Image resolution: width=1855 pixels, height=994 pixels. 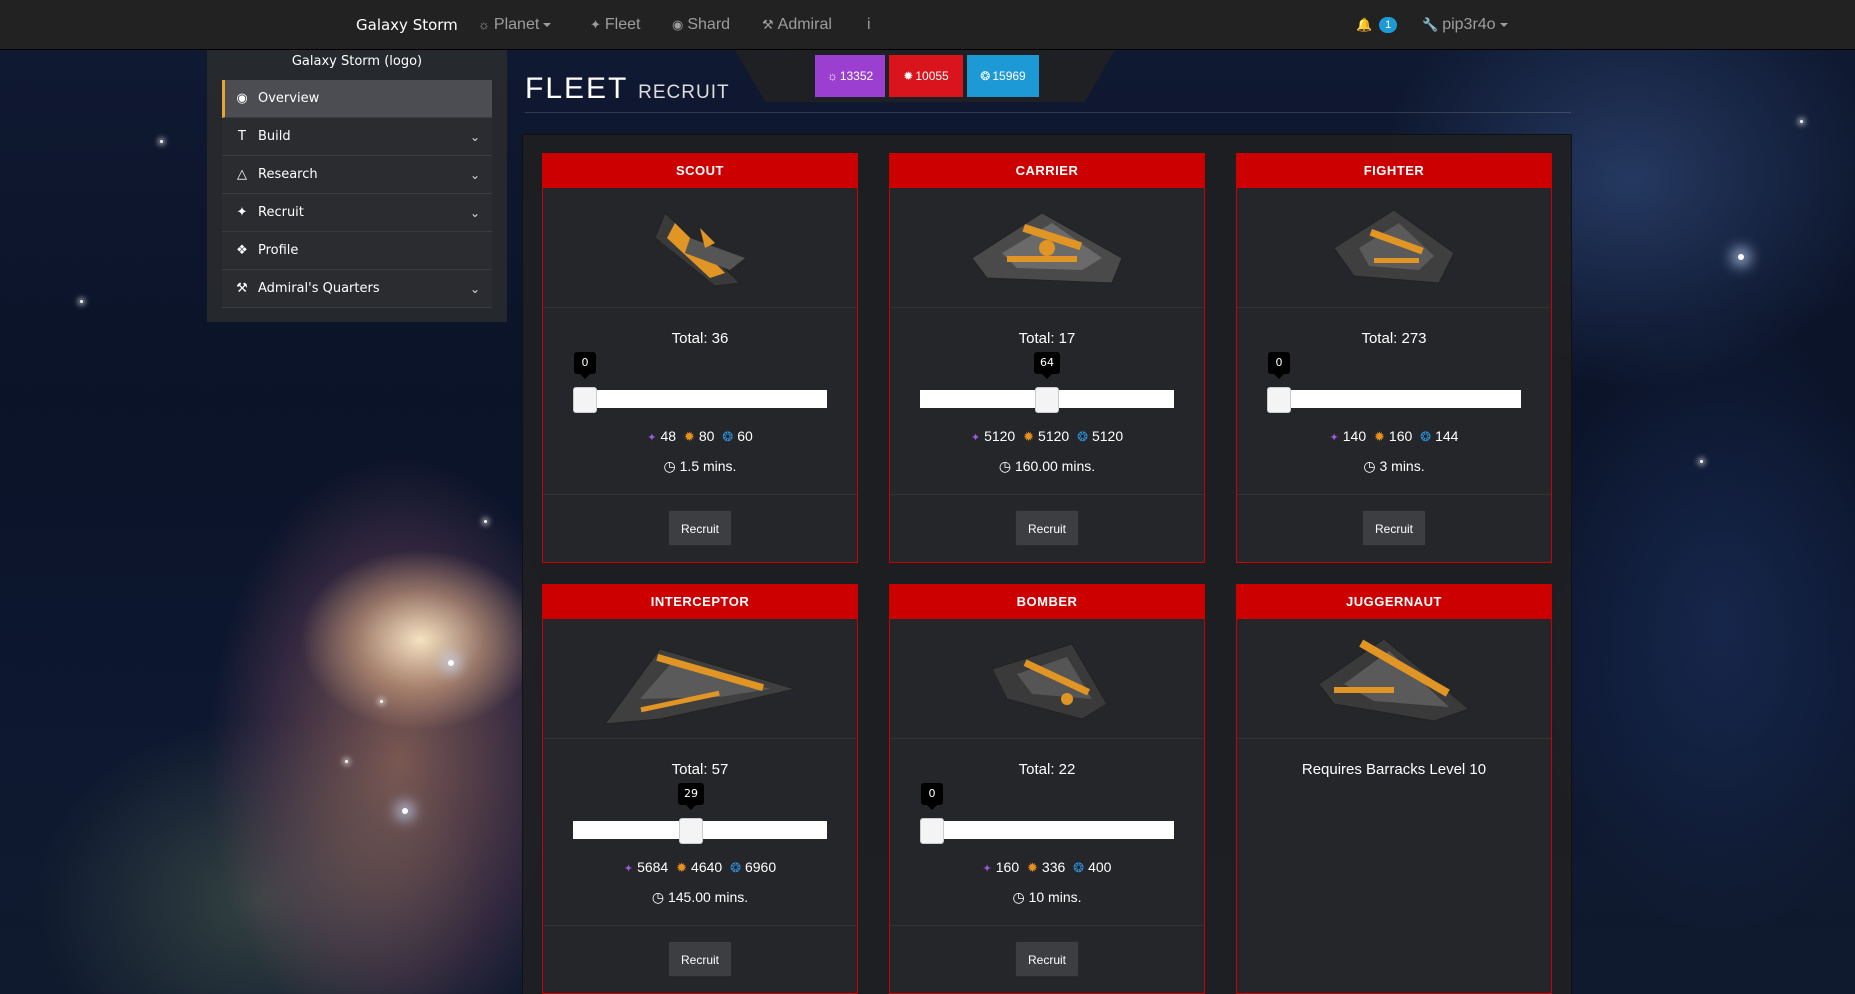 I want to click on sidebar-item-admirals-quarters: ⚒ Admiral's Quarters ⌄, so click(x=357, y=289).